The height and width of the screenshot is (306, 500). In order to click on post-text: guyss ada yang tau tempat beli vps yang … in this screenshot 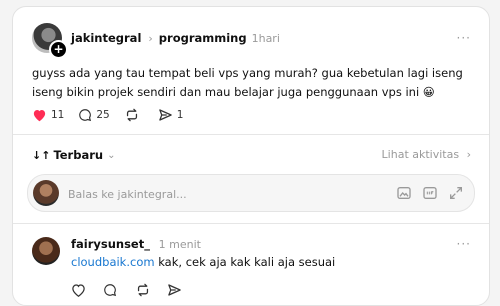, I will do `click(247, 82)`.